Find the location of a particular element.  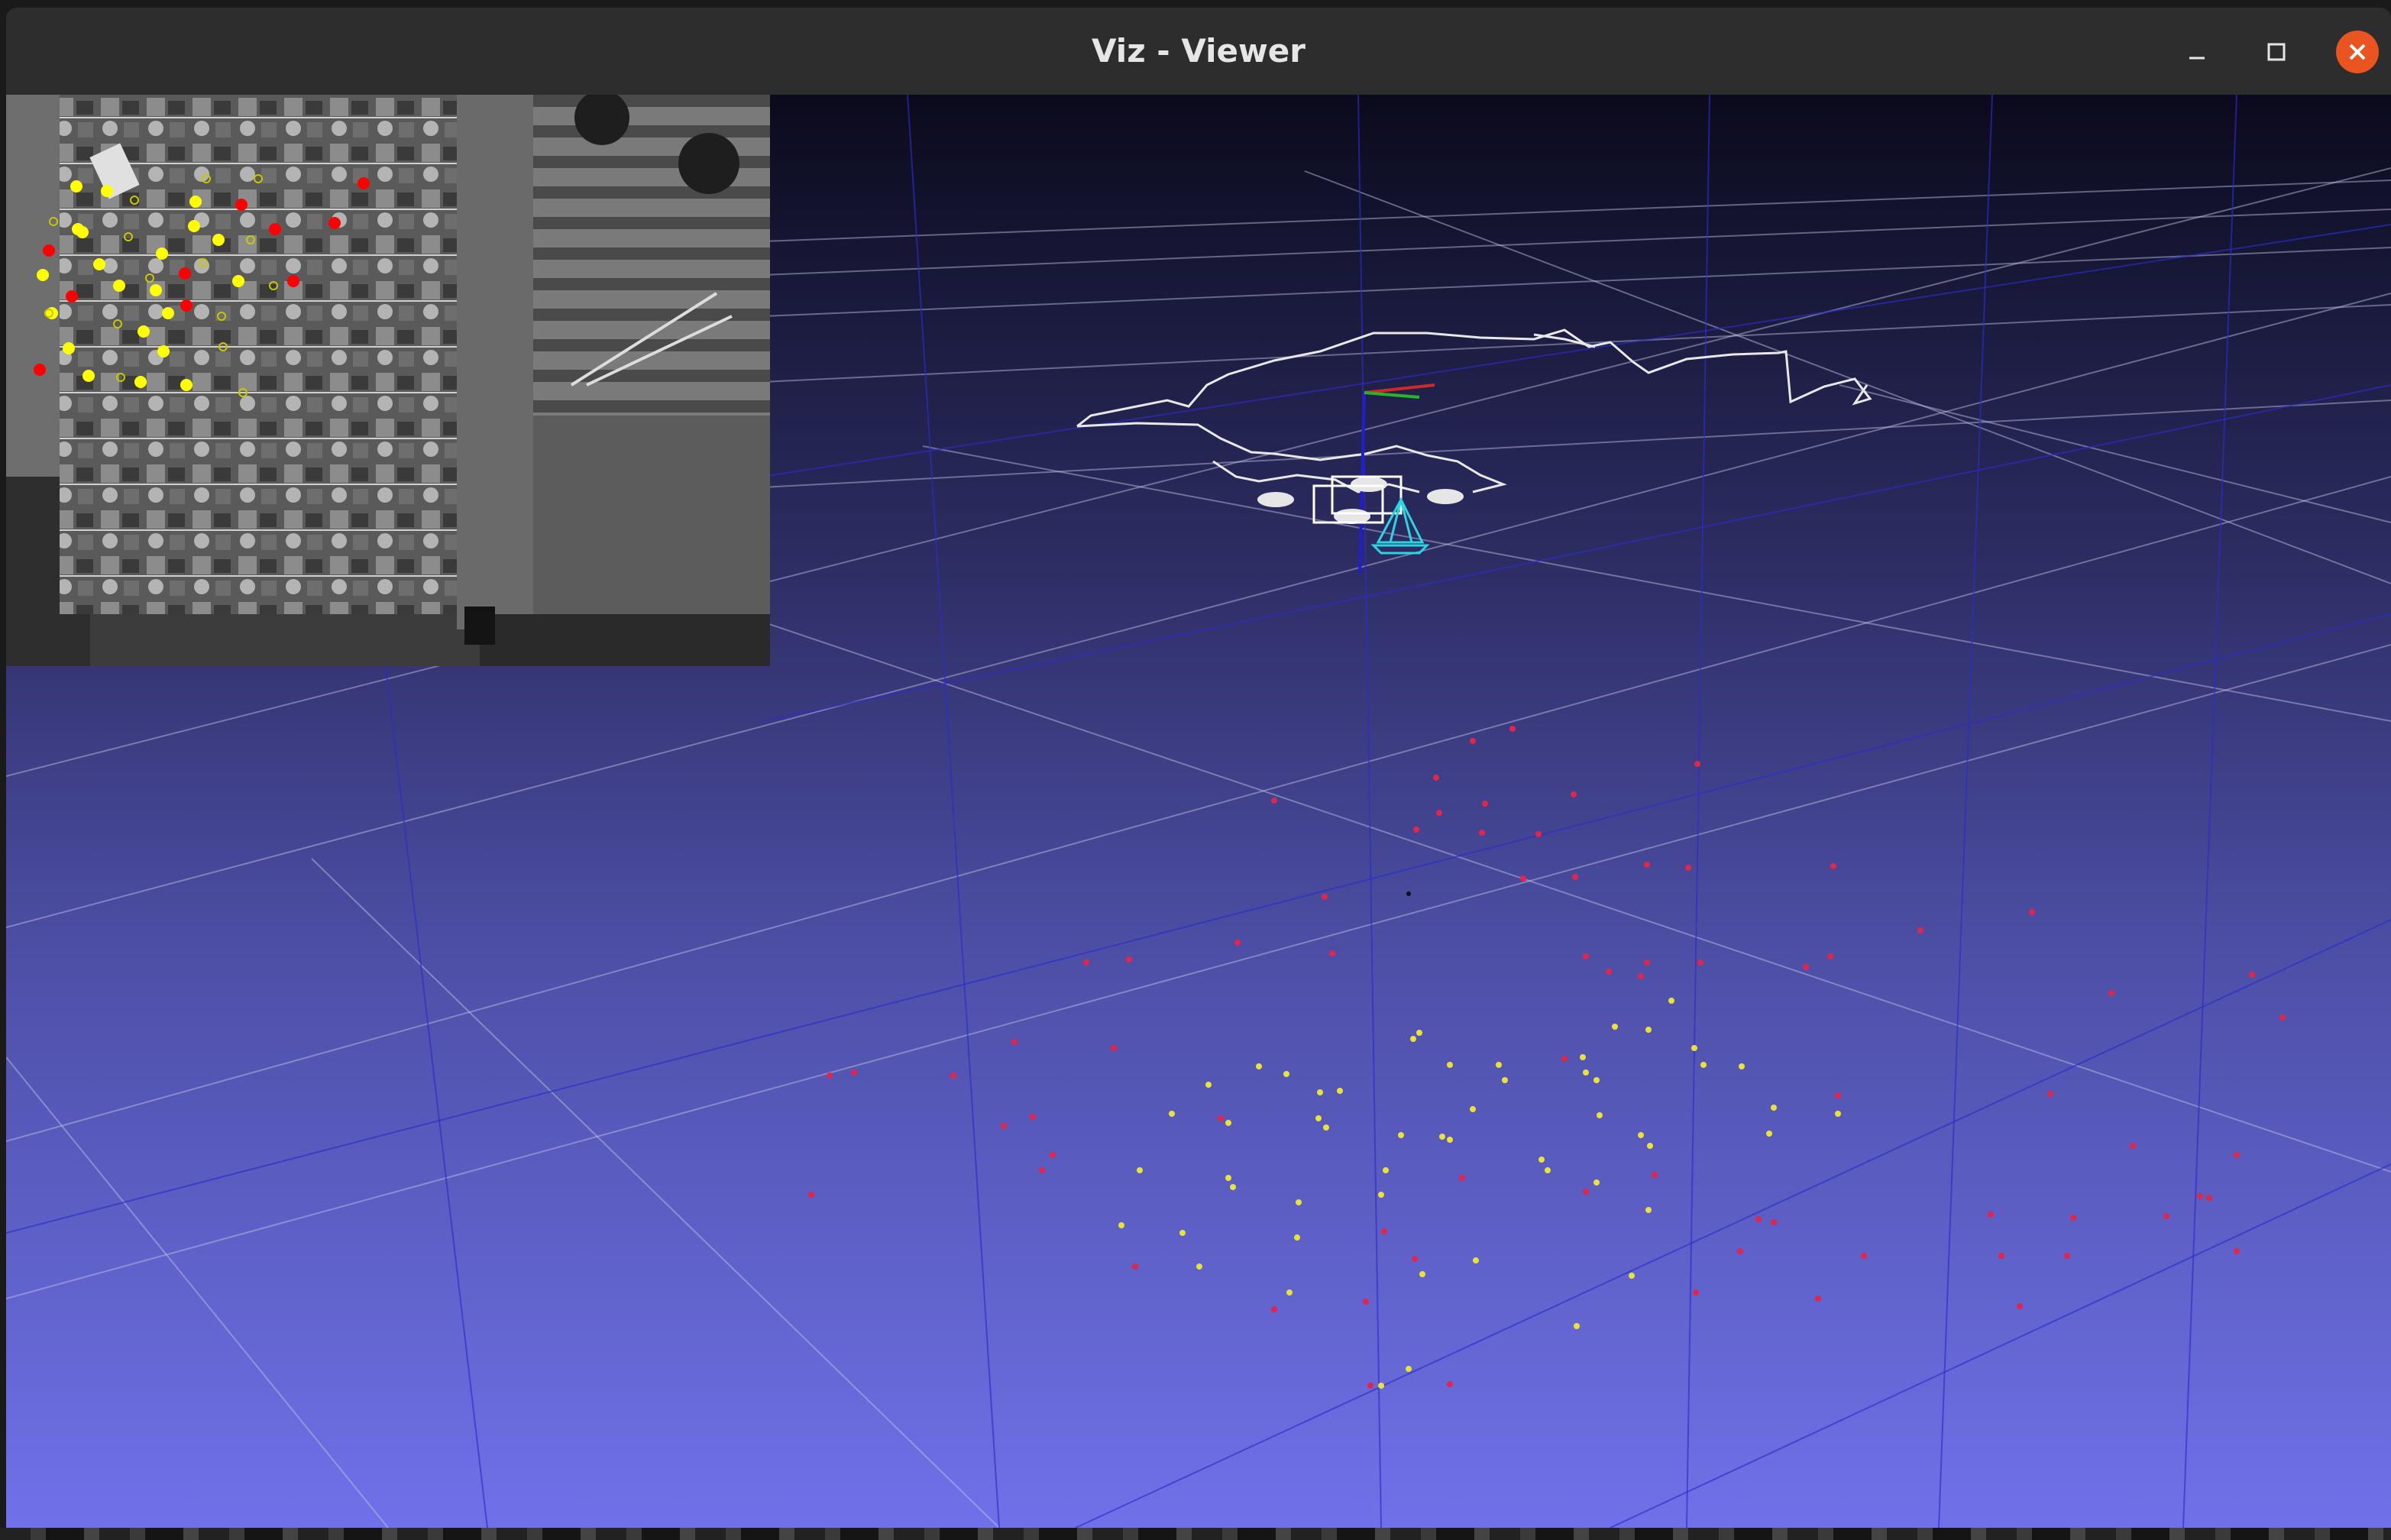

minimize-icon is located at coordinates (2197, 58).